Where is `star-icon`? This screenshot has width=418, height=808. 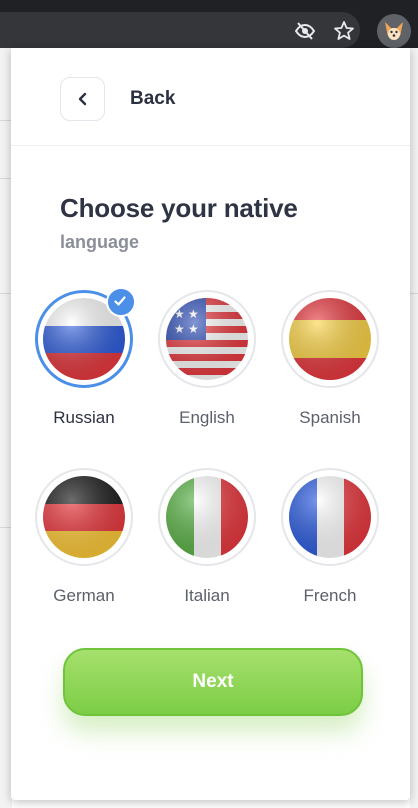 star-icon is located at coordinates (344, 31).